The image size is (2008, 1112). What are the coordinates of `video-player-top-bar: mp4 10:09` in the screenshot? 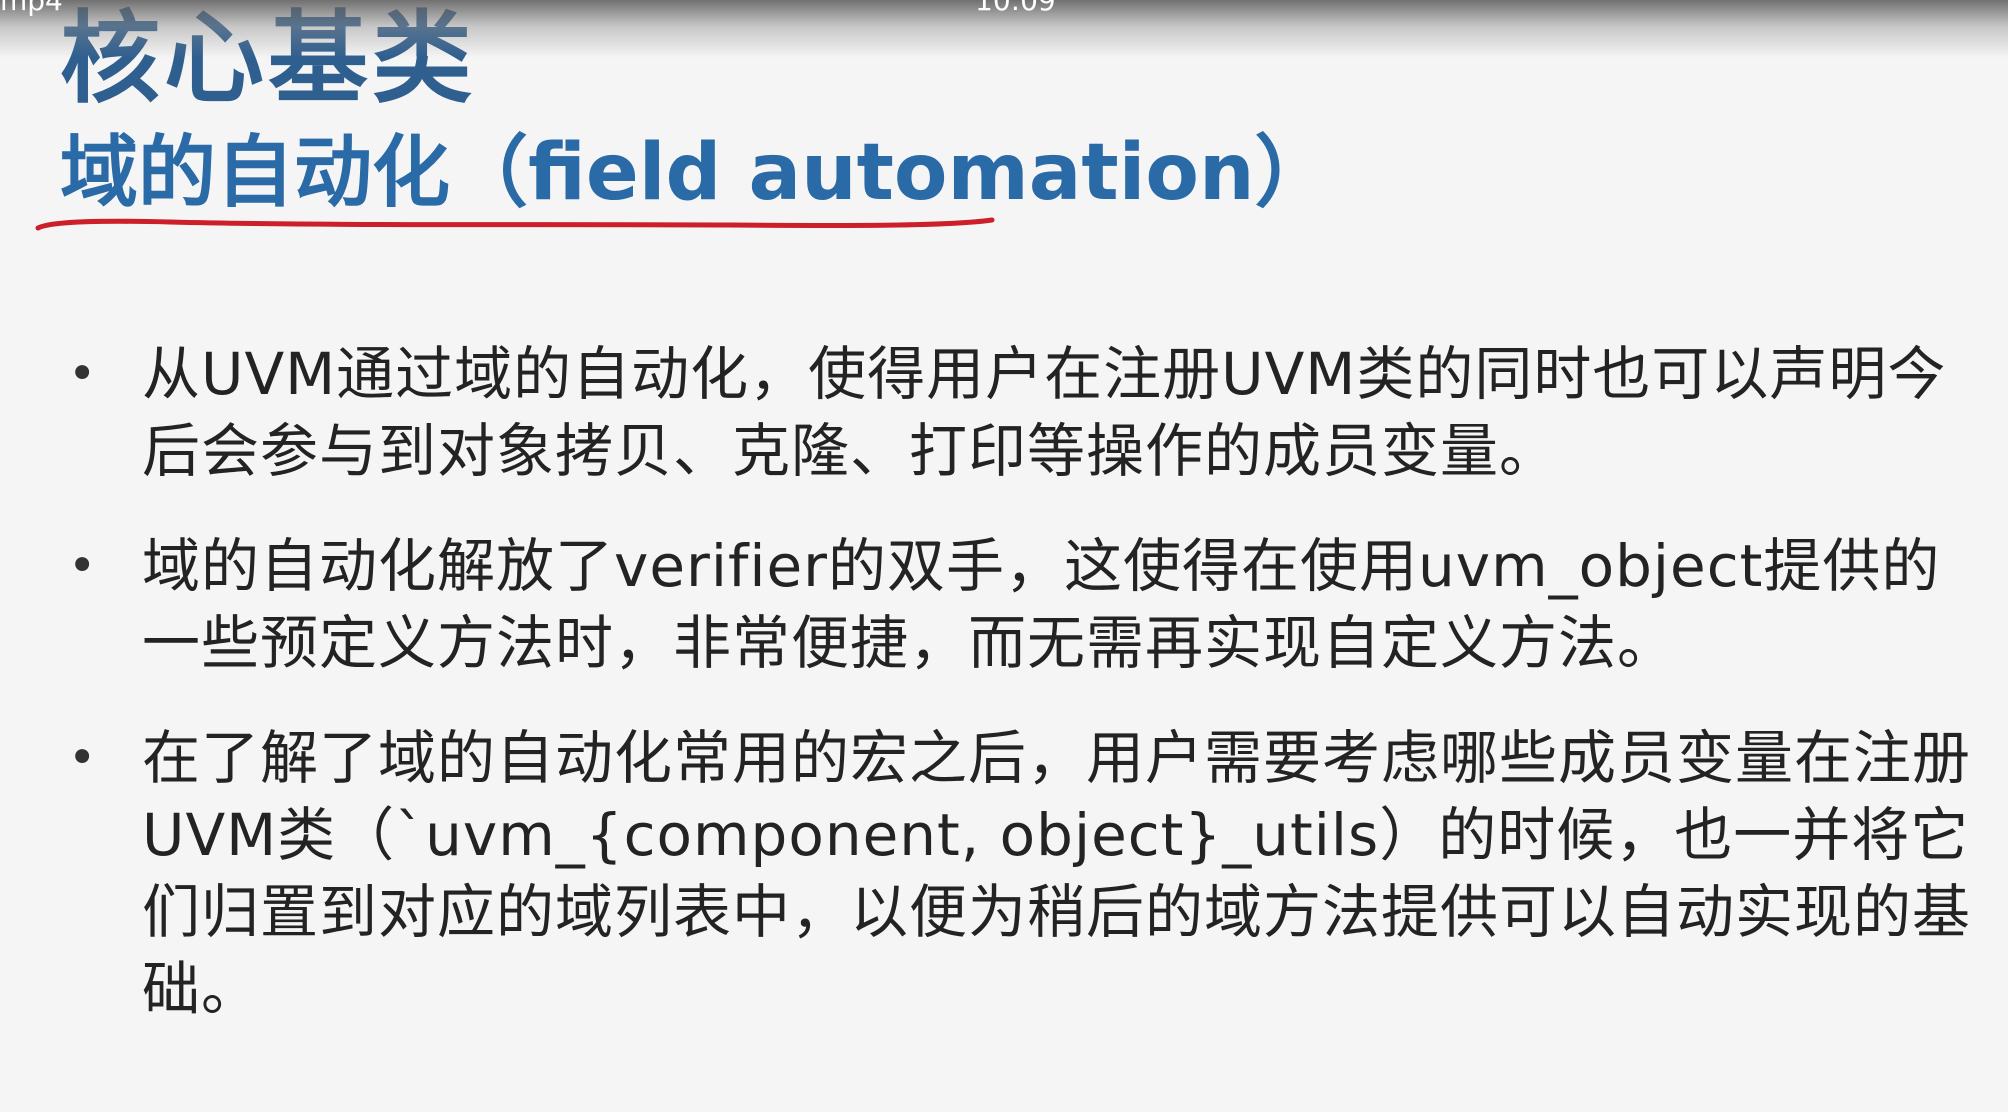 It's located at (1004, 29).